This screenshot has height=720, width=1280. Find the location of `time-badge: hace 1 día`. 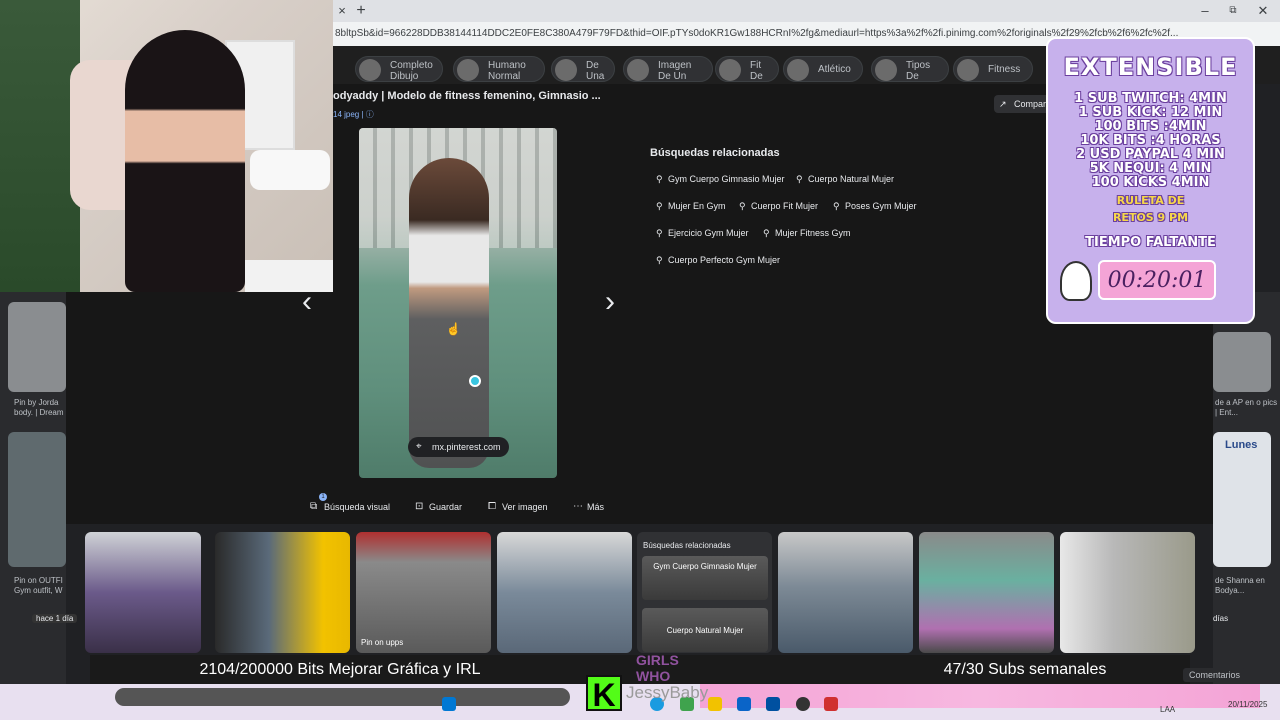

time-badge: hace 1 día is located at coordinates (55, 618).